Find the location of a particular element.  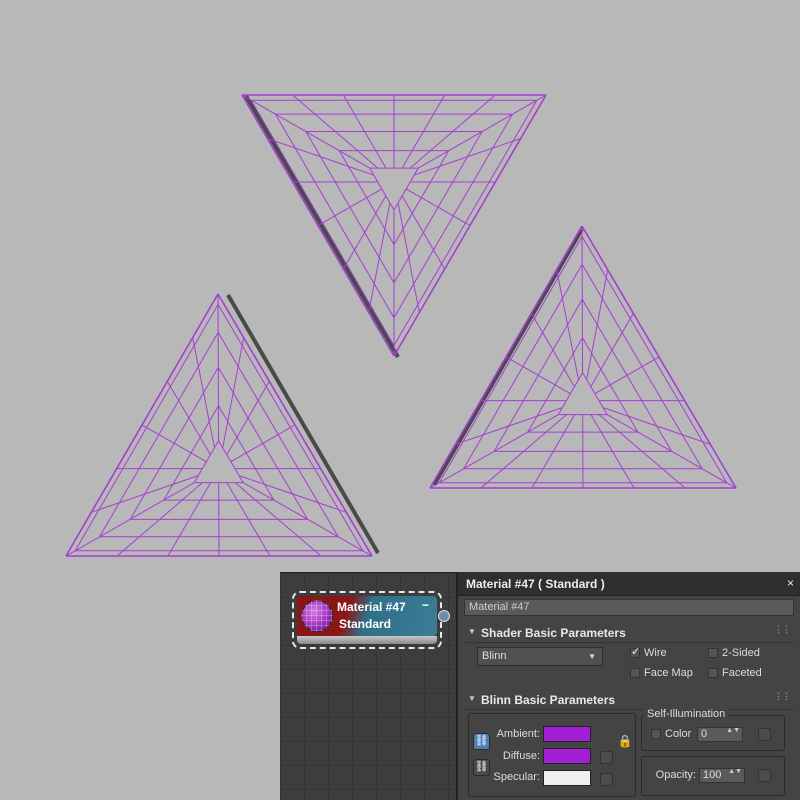

specular-label: Specular: is located at coordinates (516, 777).